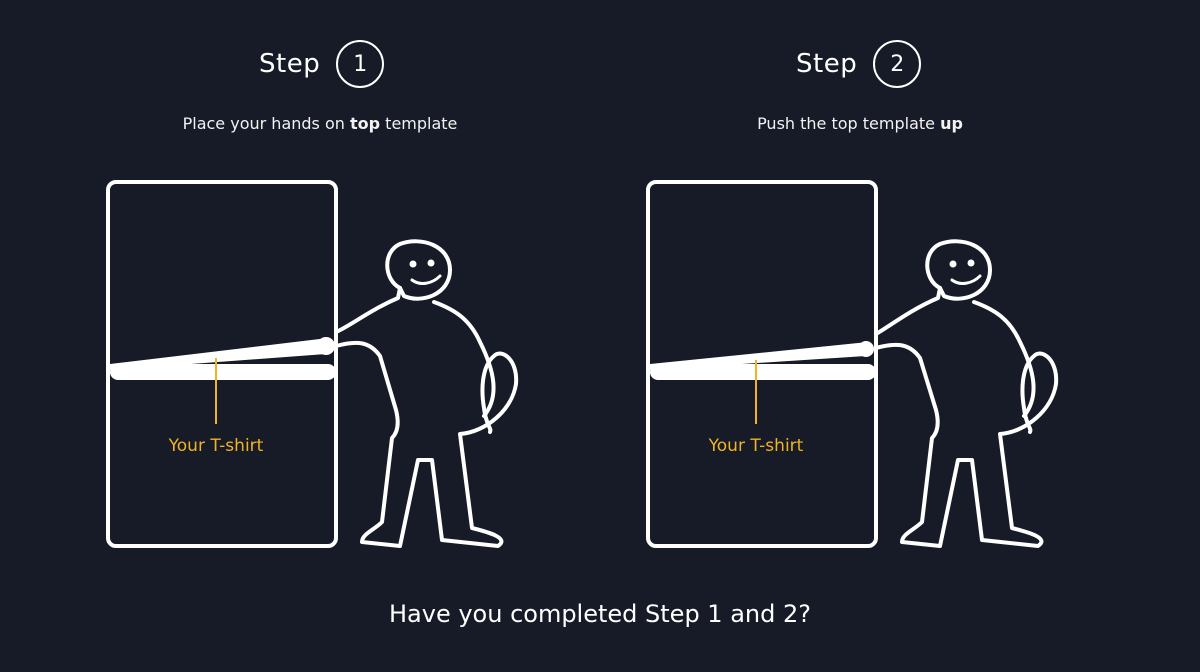 The height and width of the screenshot is (672, 1200). I want to click on instruction-emphasis: up, so click(951, 123).